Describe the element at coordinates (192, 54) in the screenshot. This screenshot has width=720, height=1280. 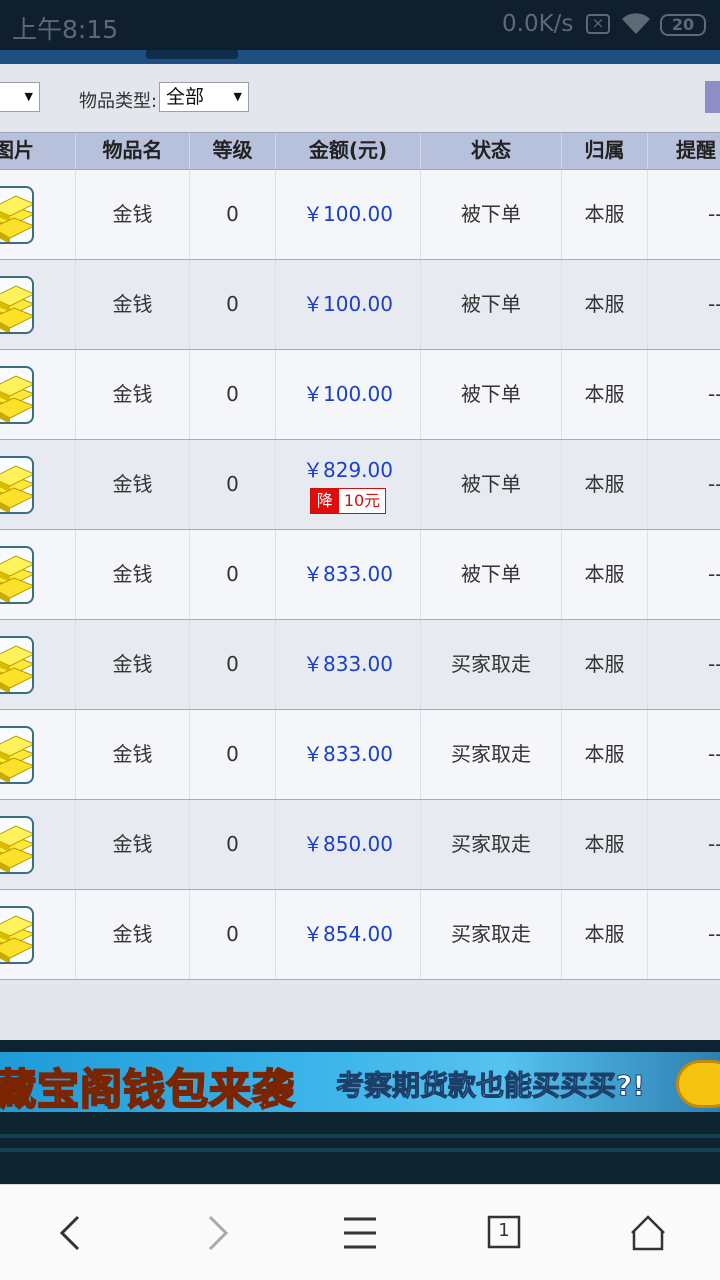
I see `nav-active-tab` at that location.